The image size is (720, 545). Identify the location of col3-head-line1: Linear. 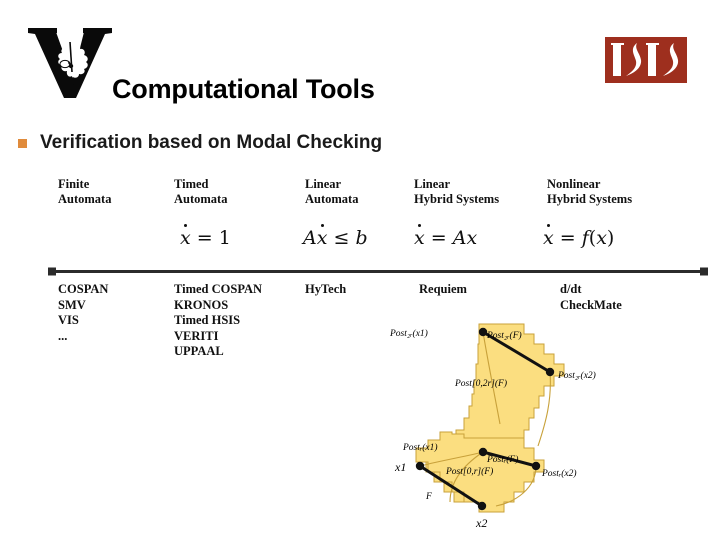
(432, 184).